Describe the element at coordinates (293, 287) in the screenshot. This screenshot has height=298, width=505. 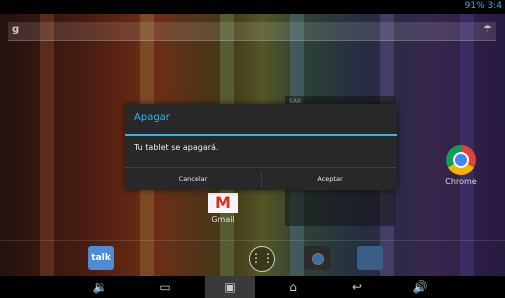
I see `home-icon: ⌂` at that location.